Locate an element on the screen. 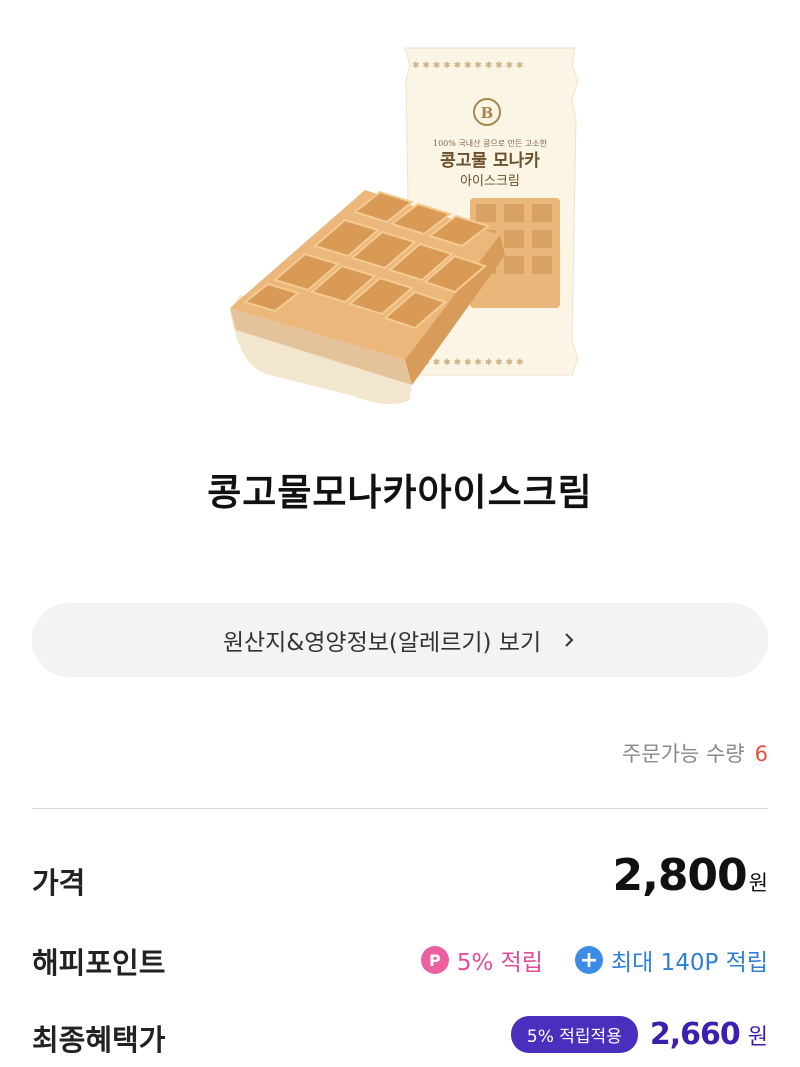  final-price-label: 최종혜택가 is located at coordinates (99, 1040).